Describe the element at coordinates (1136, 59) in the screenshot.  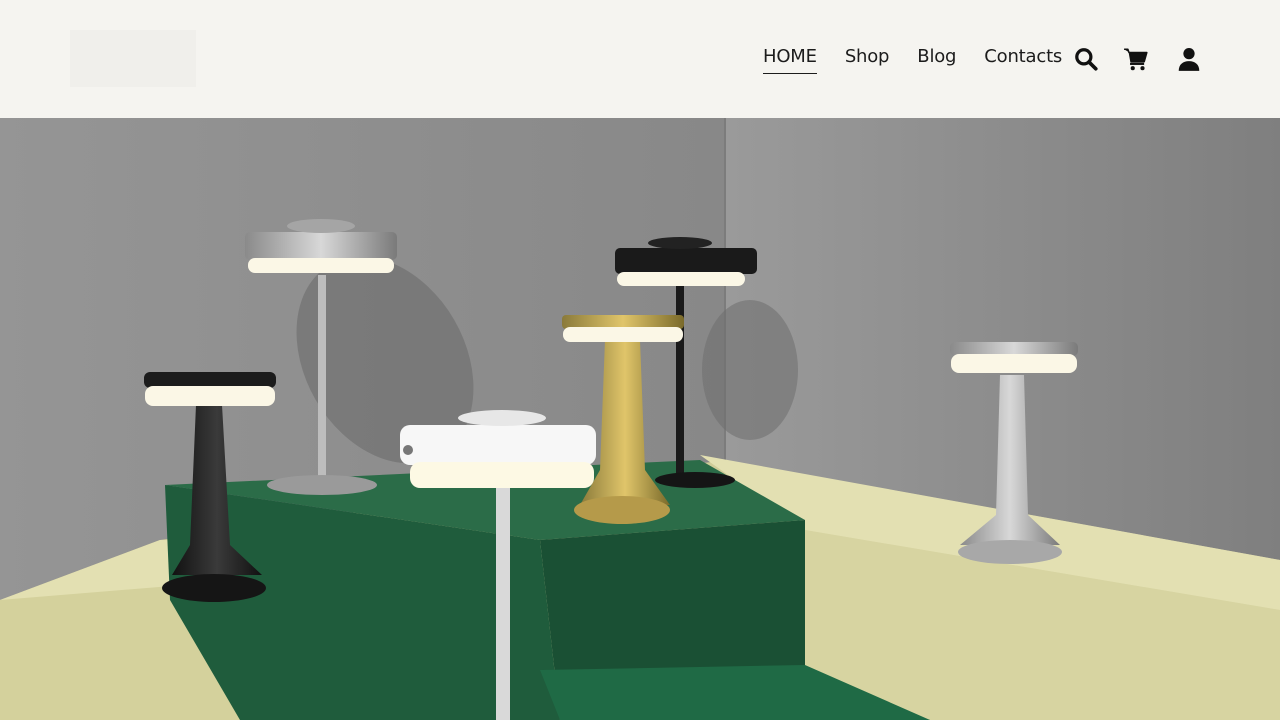
I see `cart-icon` at that location.